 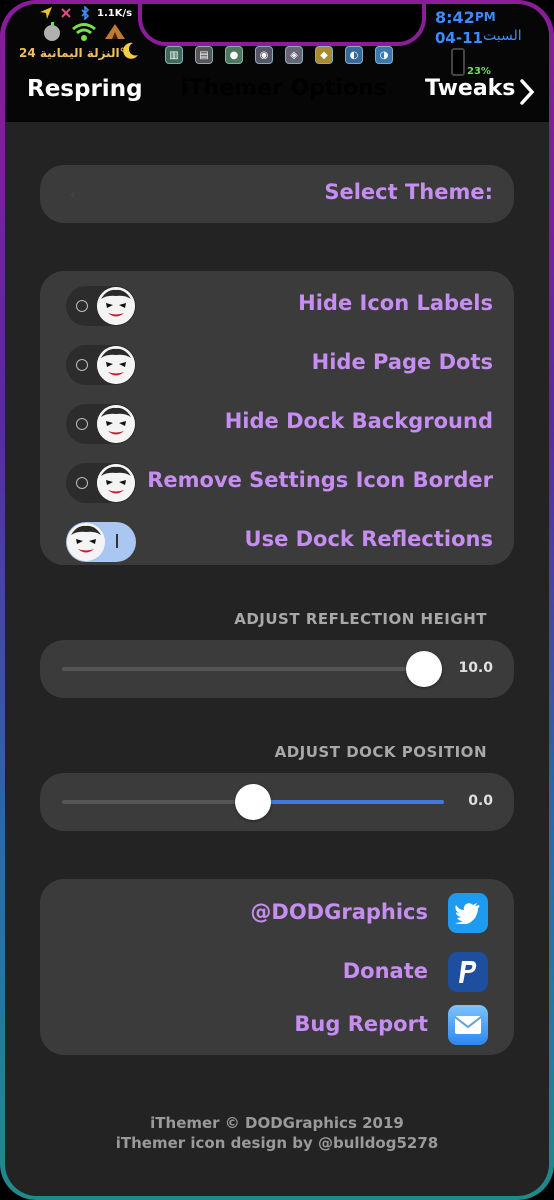 What do you see at coordinates (361, 1024) in the screenshot?
I see `link-label: Bug Report` at bounding box center [361, 1024].